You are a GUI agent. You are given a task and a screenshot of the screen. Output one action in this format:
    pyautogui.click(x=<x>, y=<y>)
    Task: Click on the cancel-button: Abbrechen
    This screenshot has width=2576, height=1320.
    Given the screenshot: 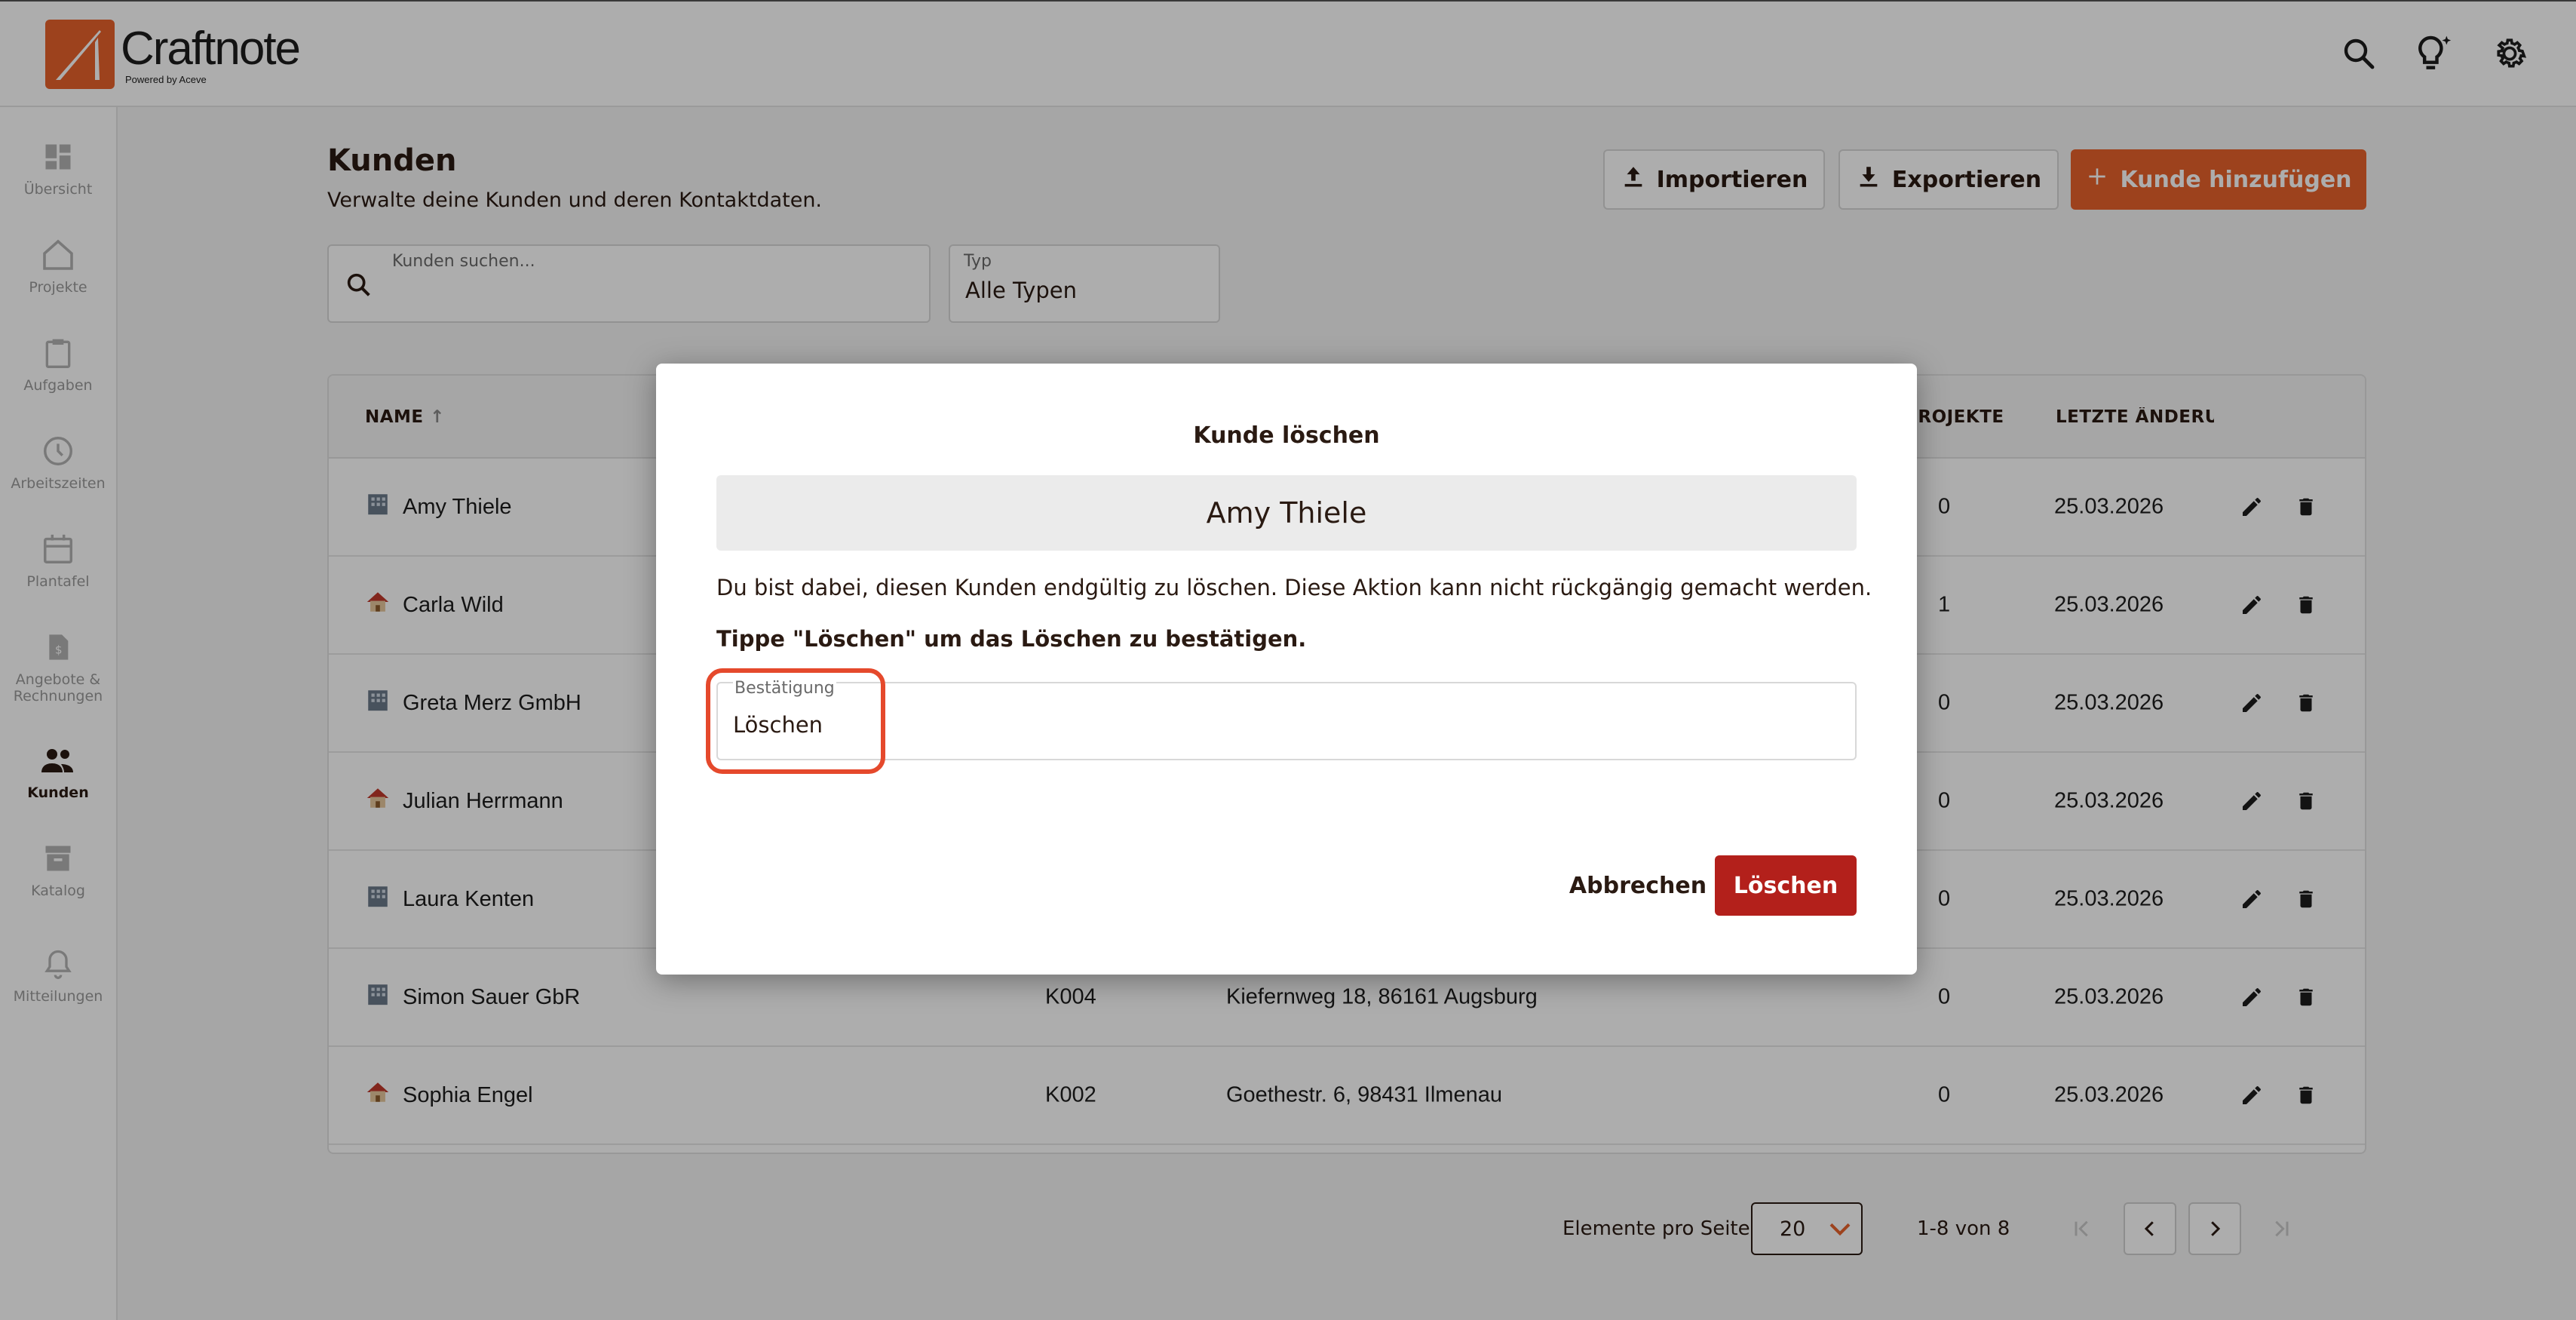 What is the action you would take?
    pyautogui.click(x=1638, y=885)
    